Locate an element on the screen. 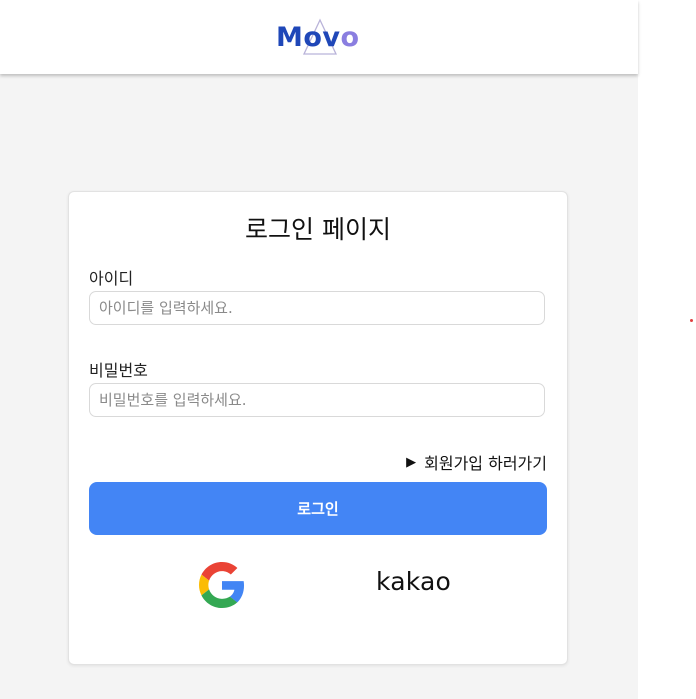 The image size is (696, 699). signup-link-label: 회원가입 하러가기 is located at coordinates (485, 463).